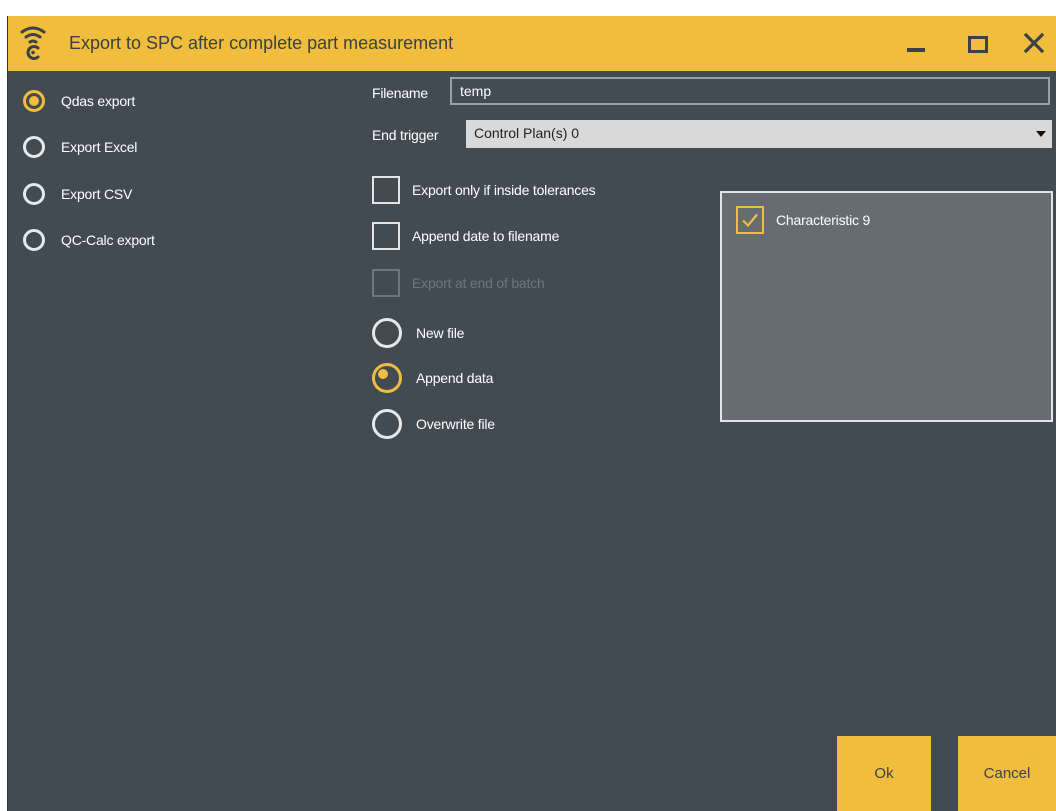 This screenshot has height=811, width=1056. Describe the element at coordinates (916, 50) in the screenshot. I see `minimize-icon` at that location.